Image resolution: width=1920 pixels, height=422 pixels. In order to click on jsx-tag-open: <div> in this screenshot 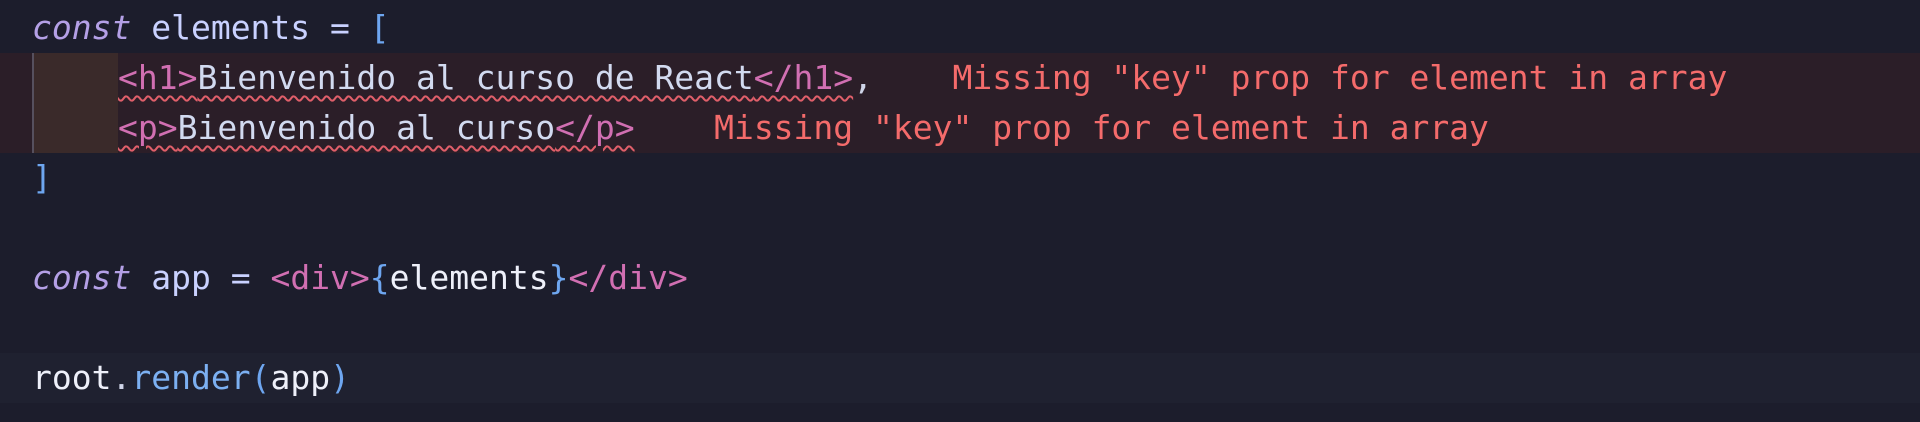, I will do `click(320, 277)`.